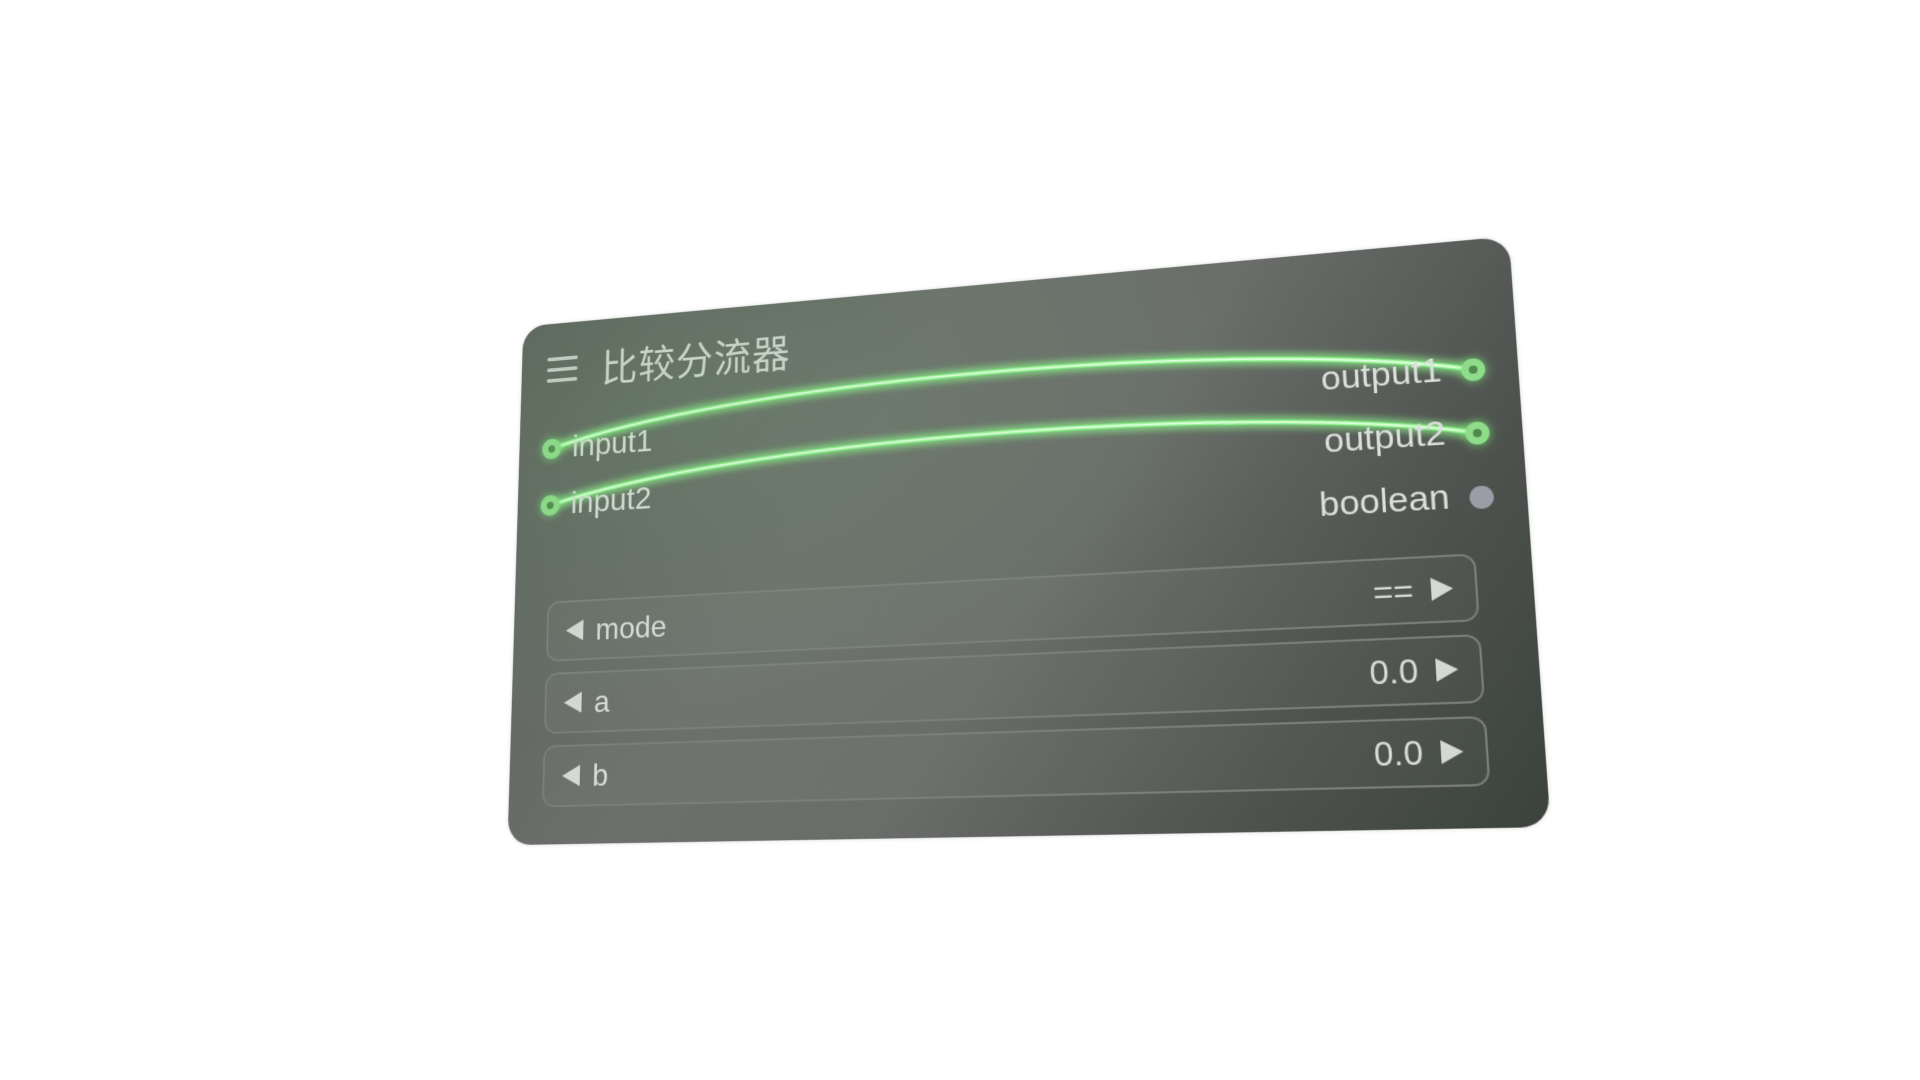  What do you see at coordinates (1393, 671) in the screenshot?
I see `a-widget-value: 0.0` at bounding box center [1393, 671].